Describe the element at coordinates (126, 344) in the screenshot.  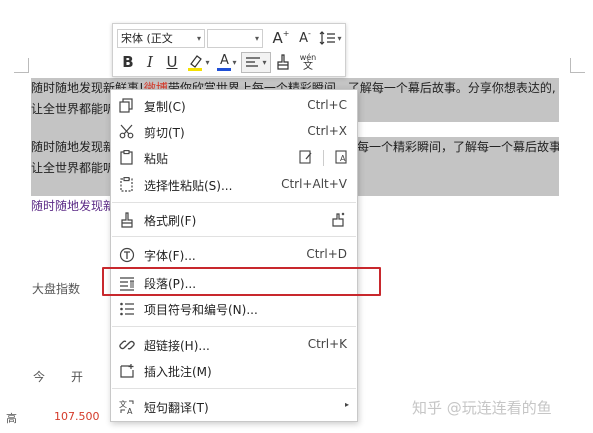
I see `link-icon` at that location.